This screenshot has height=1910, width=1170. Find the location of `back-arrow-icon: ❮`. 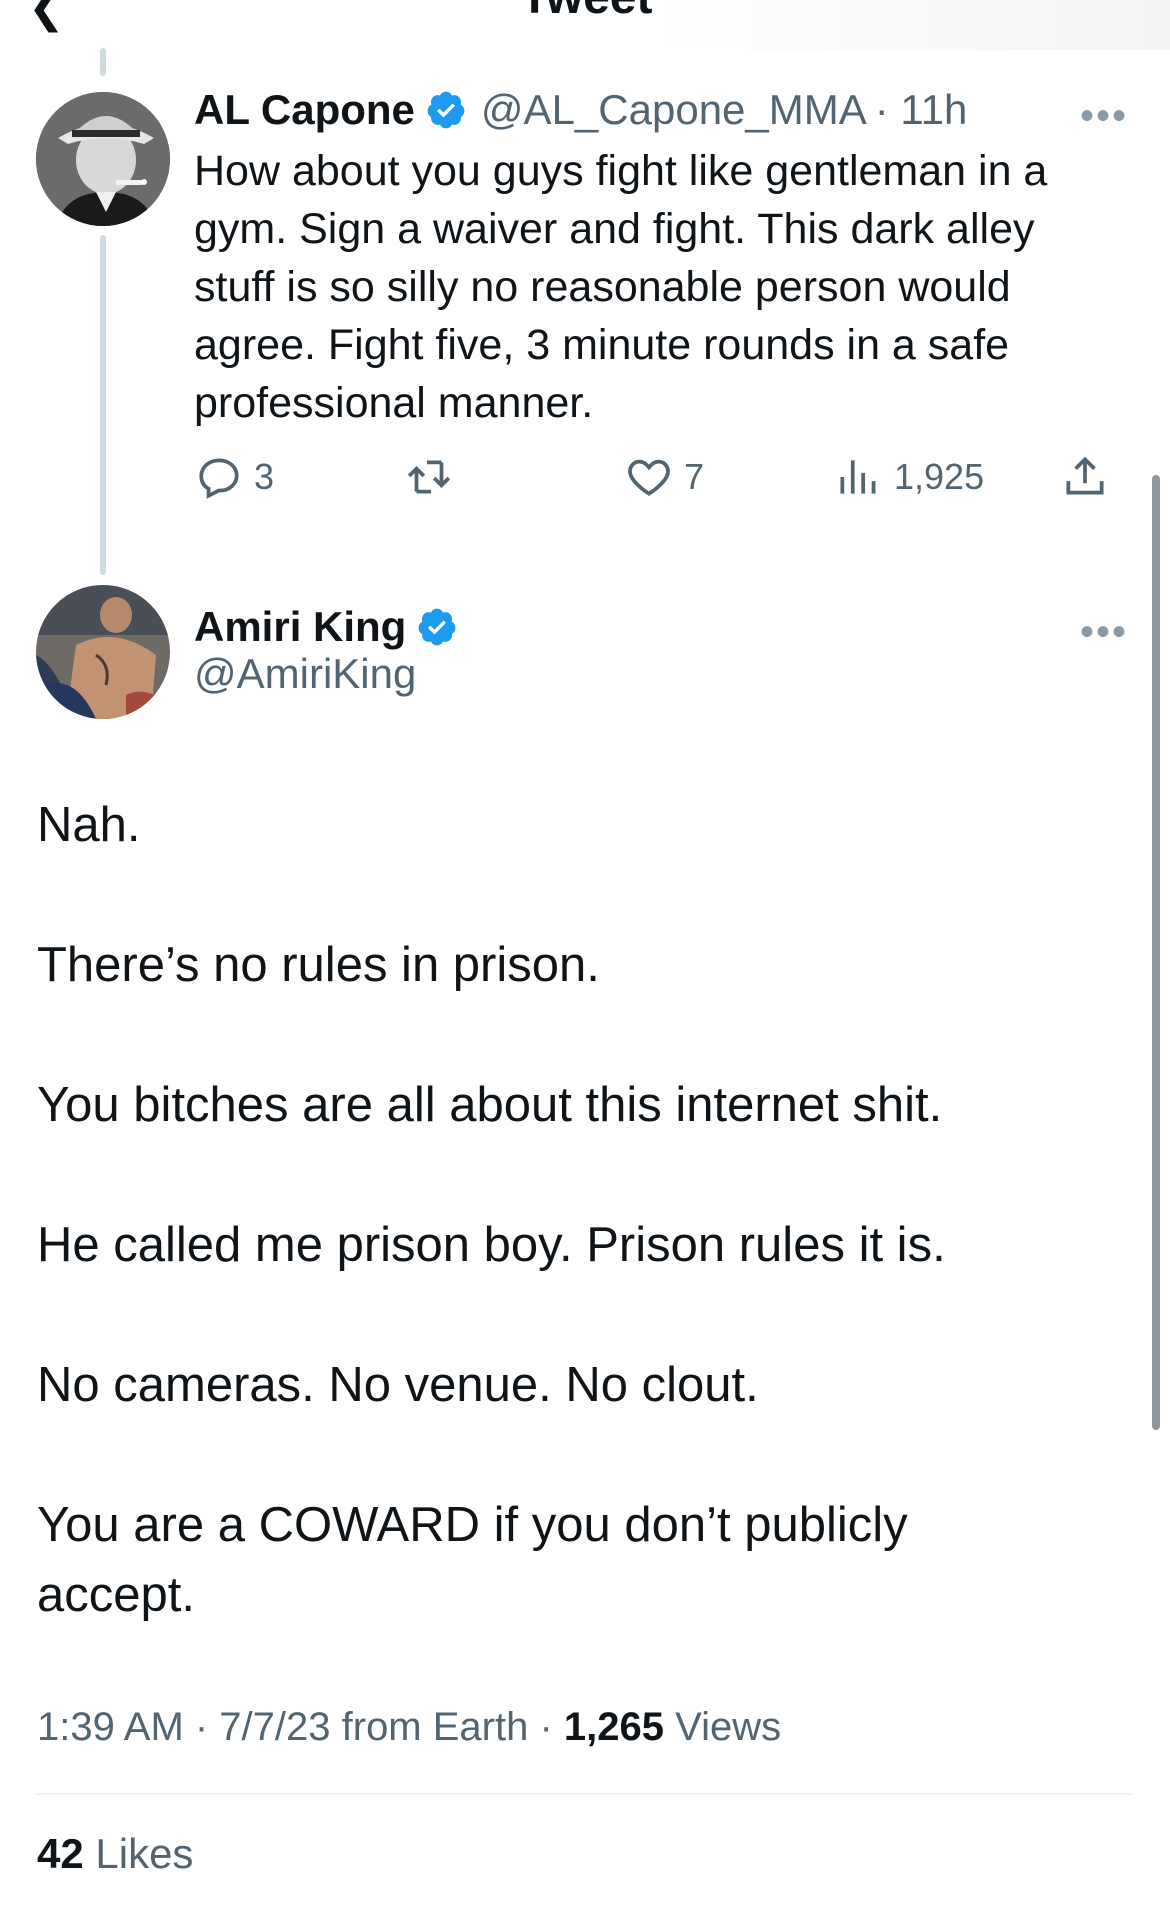

back-arrow-icon: ❮ is located at coordinates (46, 16).